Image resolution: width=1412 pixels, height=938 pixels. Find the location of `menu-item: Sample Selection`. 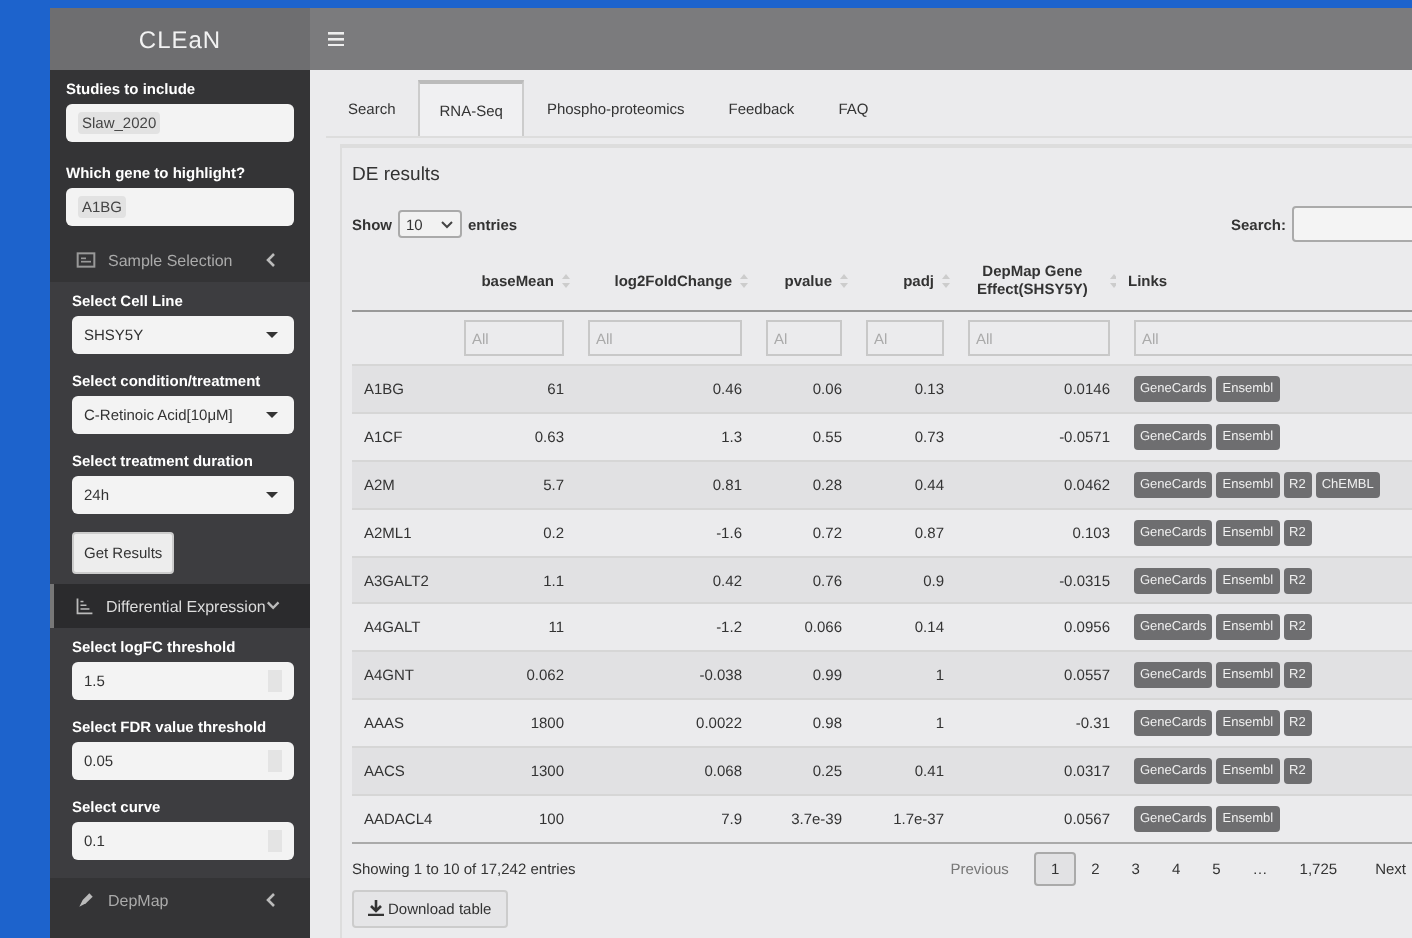

menu-item: Sample Selection is located at coordinates (180, 260).